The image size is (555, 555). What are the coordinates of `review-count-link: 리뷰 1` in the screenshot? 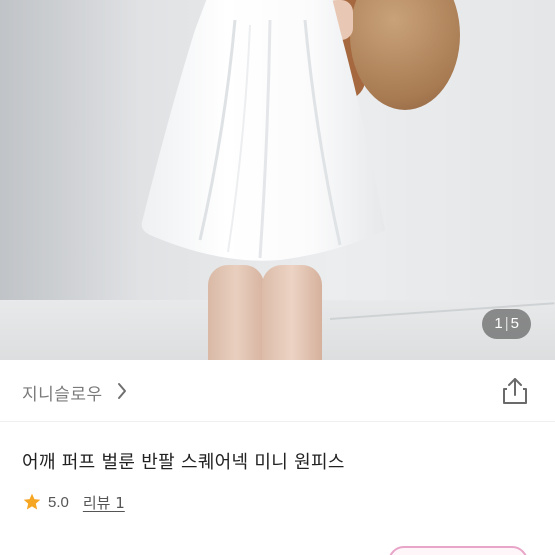 It's located at (104, 502).